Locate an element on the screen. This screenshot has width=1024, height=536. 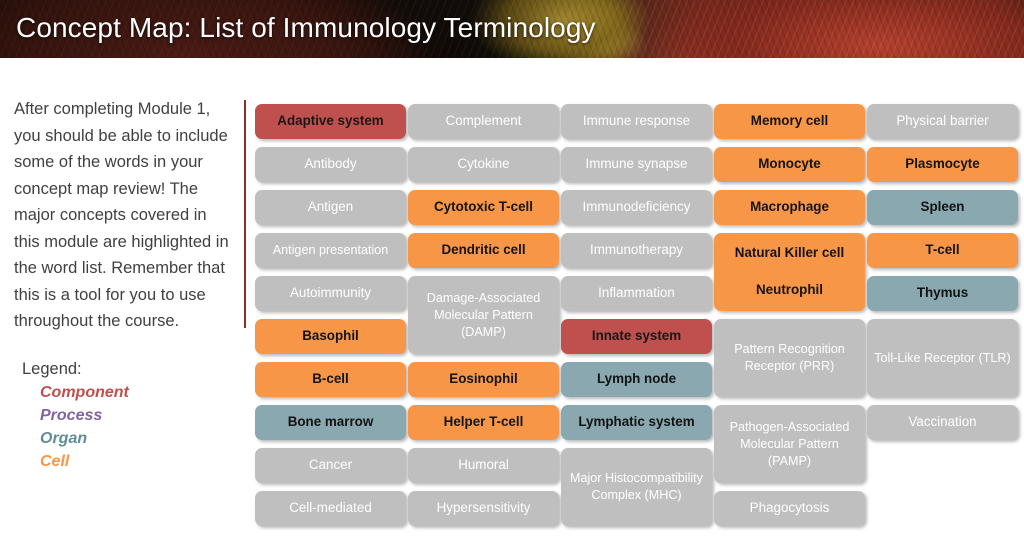
word-box-label: T-cell is located at coordinates (942, 250).